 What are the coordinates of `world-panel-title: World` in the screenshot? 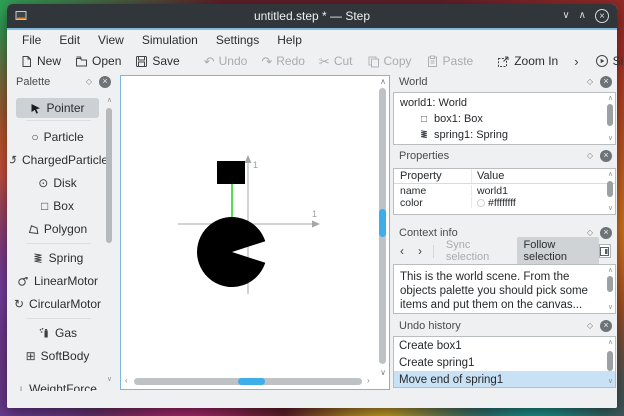 It's located at (413, 81).